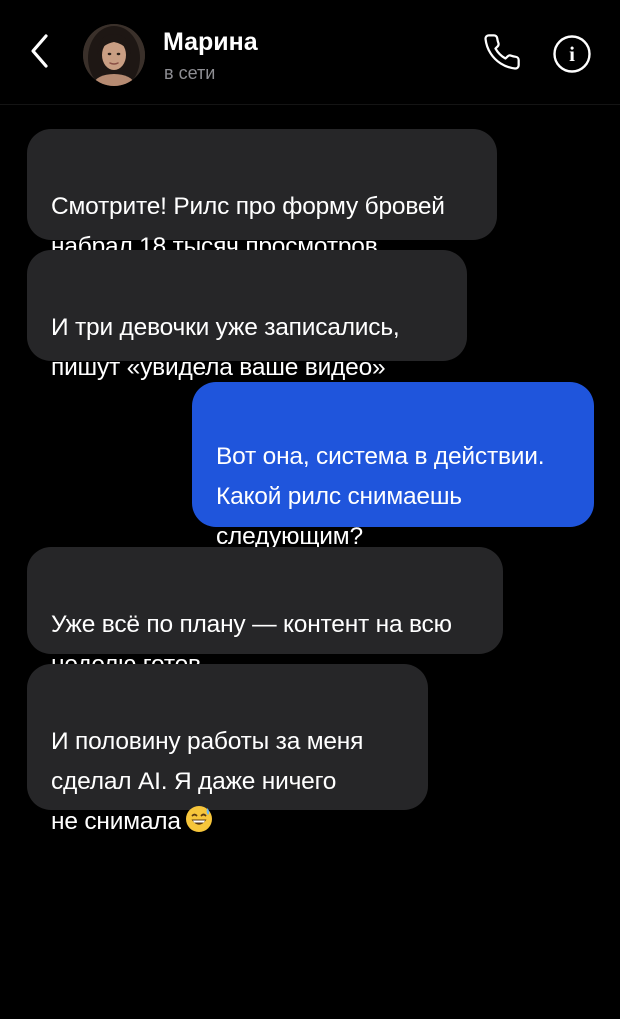 The height and width of the screenshot is (1019, 620). I want to click on grinning-sweat-emoji, so click(199, 825).